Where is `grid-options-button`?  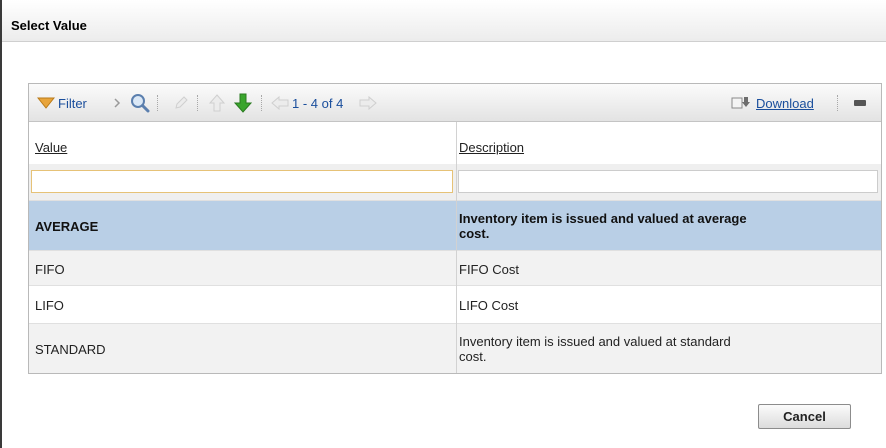
grid-options-button is located at coordinates (860, 103).